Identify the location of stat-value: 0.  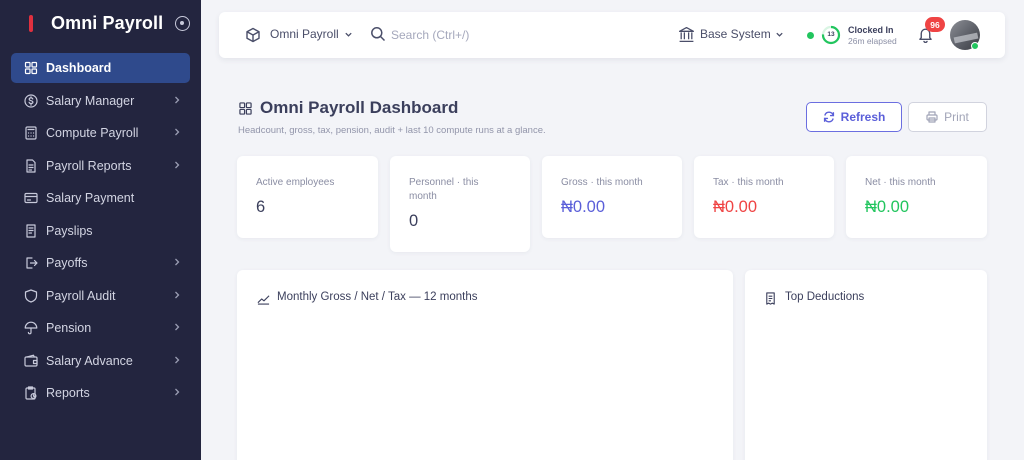
(414, 221).